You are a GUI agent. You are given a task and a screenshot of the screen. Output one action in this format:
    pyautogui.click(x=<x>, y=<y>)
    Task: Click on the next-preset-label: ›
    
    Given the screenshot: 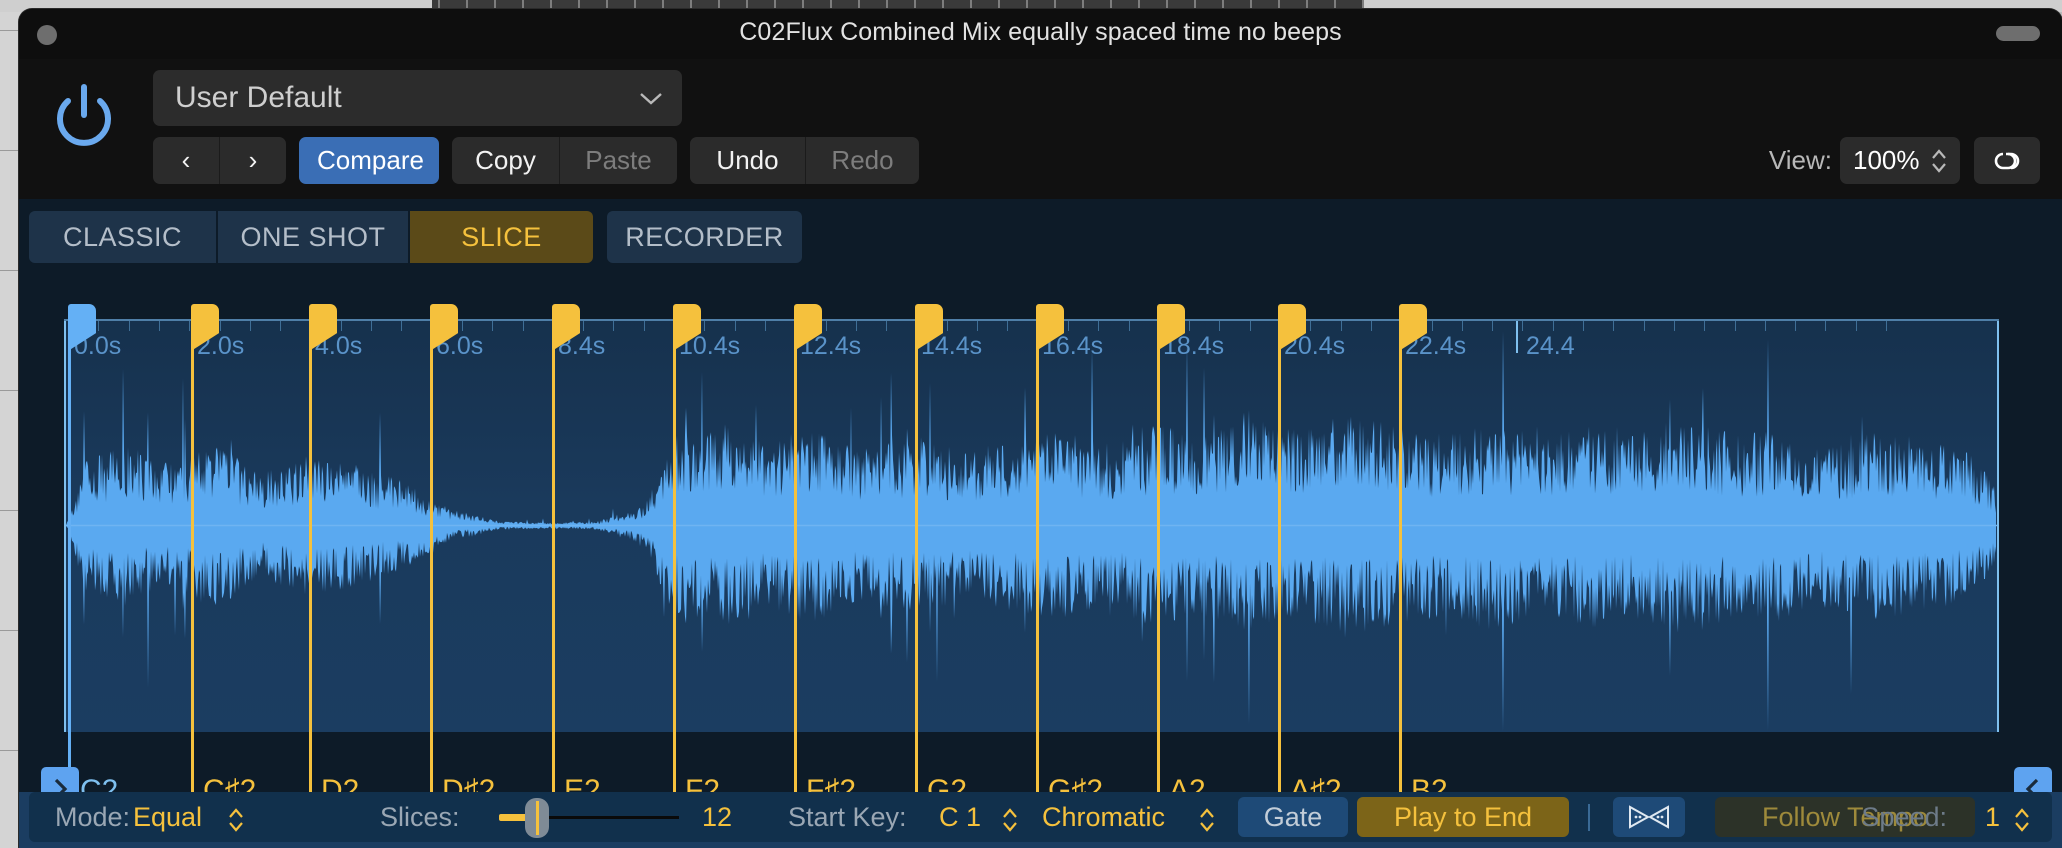 What is the action you would take?
    pyautogui.click(x=253, y=160)
    